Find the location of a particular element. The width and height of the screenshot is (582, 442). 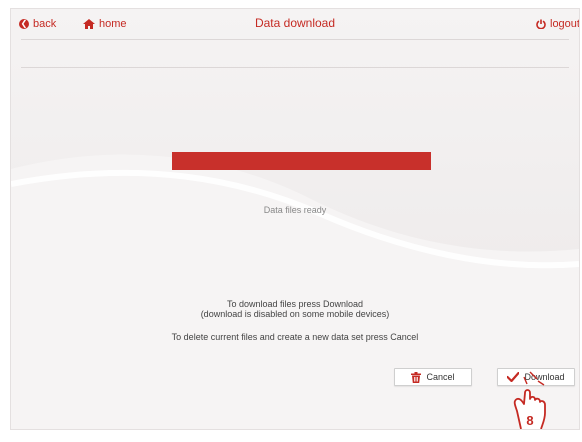

instruction-line-1: To download files press Download is located at coordinates (295, 304).